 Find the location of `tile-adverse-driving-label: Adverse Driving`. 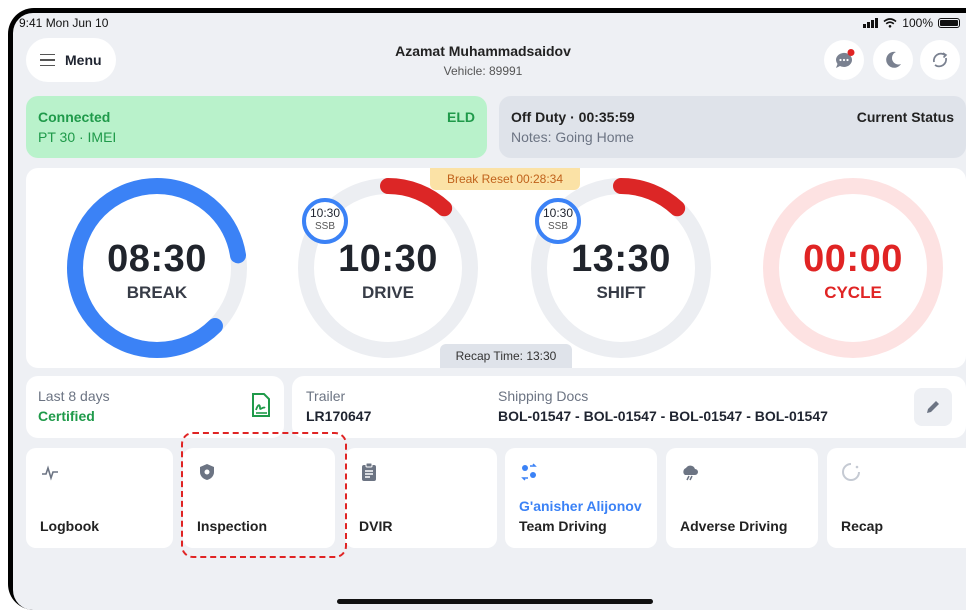

tile-adverse-driving-label: Adverse Driving is located at coordinates (734, 526).